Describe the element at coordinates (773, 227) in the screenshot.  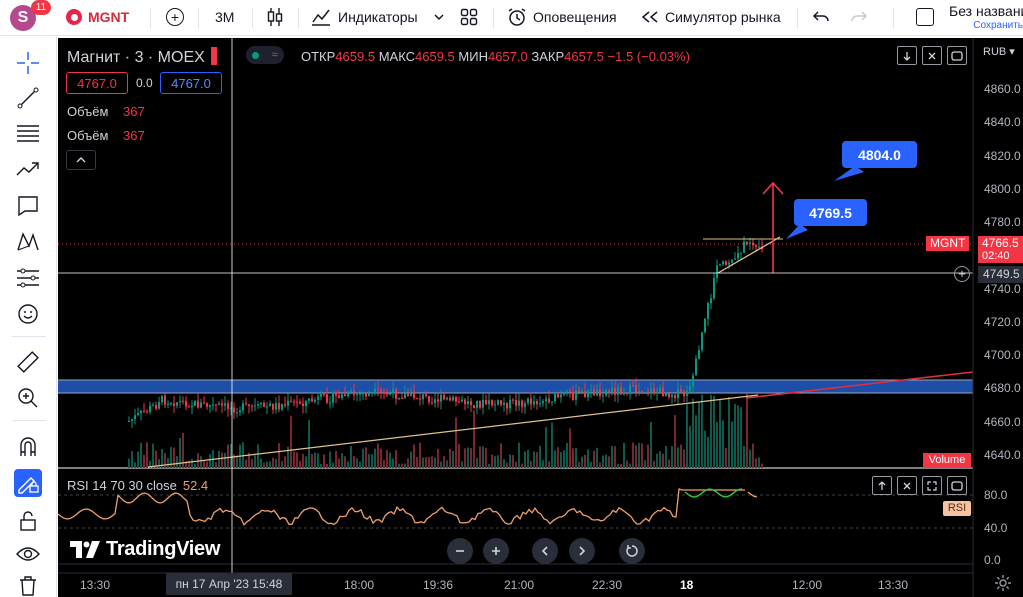
I see `up-arrow-drawing` at that location.